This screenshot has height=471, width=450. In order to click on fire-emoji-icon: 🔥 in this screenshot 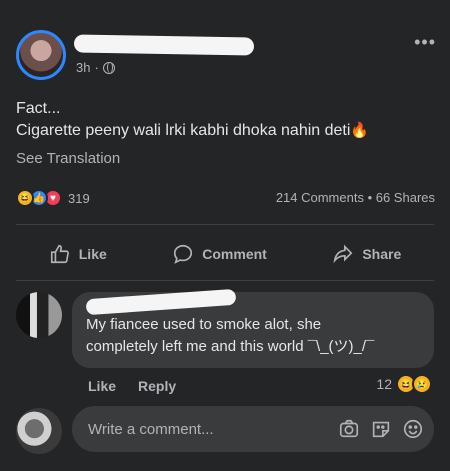, I will do `click(360, 130)`.